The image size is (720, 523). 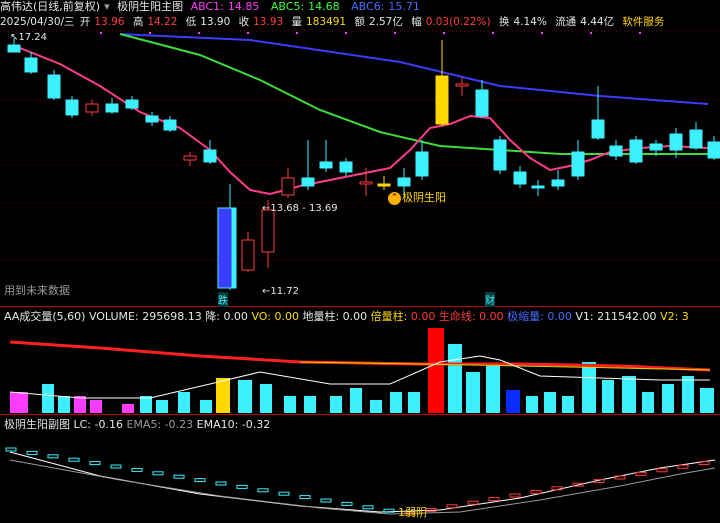 What do you see at coordinates (423, 316) in the screenshot?
I see `beiliang-value: 0.00` at bounding box center [423, 316].